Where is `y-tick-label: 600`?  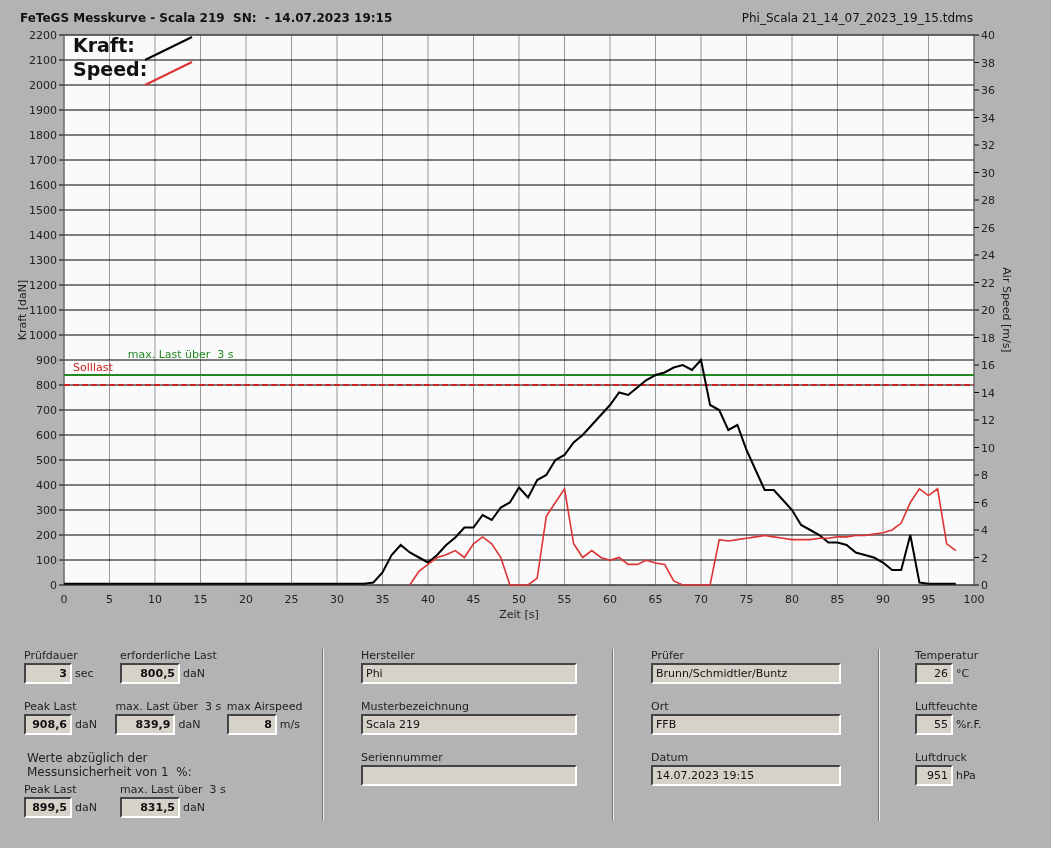 y-tick-label: 600 is located at coordinates (46, 435).